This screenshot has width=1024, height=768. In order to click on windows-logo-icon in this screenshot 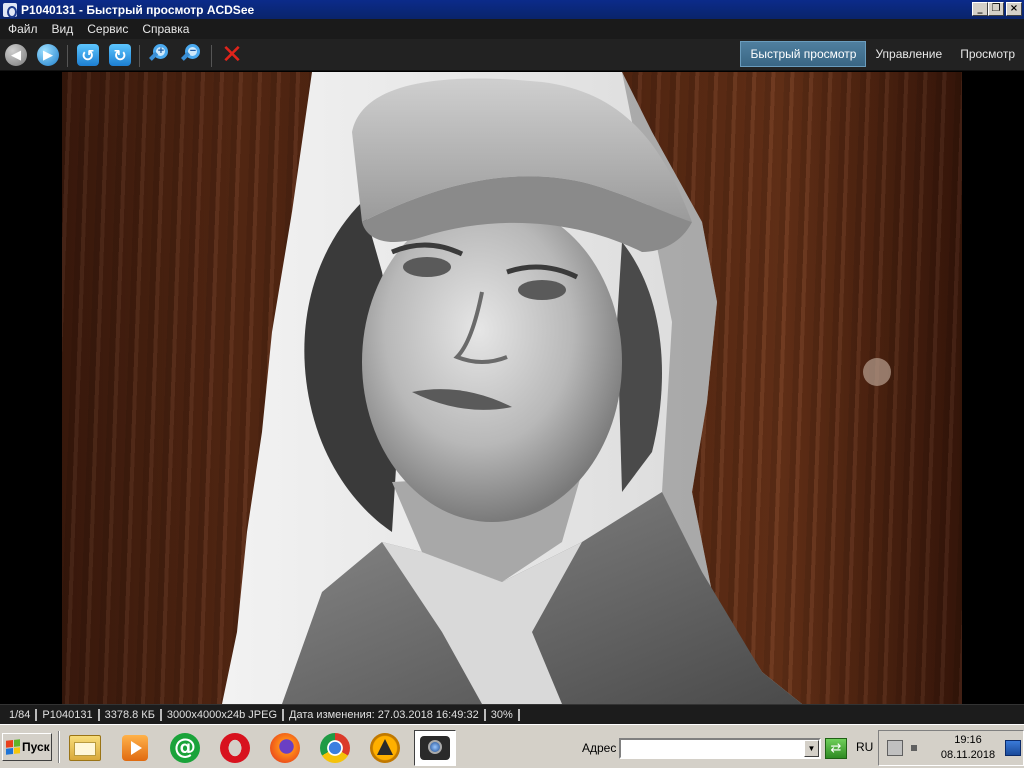, I will do `click(13, 747)`.